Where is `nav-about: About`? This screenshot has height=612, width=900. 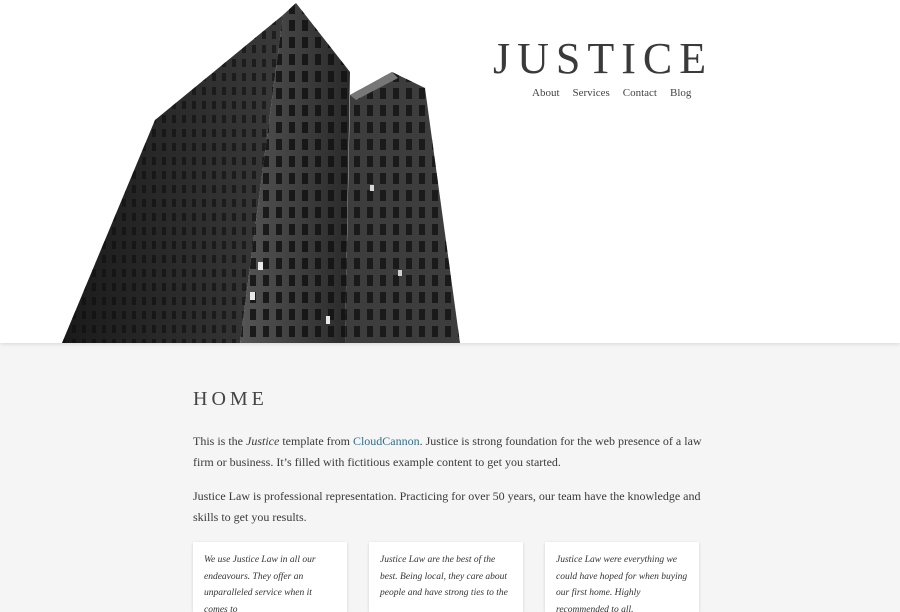 nav-about: About is located at coordinates (546, 93).